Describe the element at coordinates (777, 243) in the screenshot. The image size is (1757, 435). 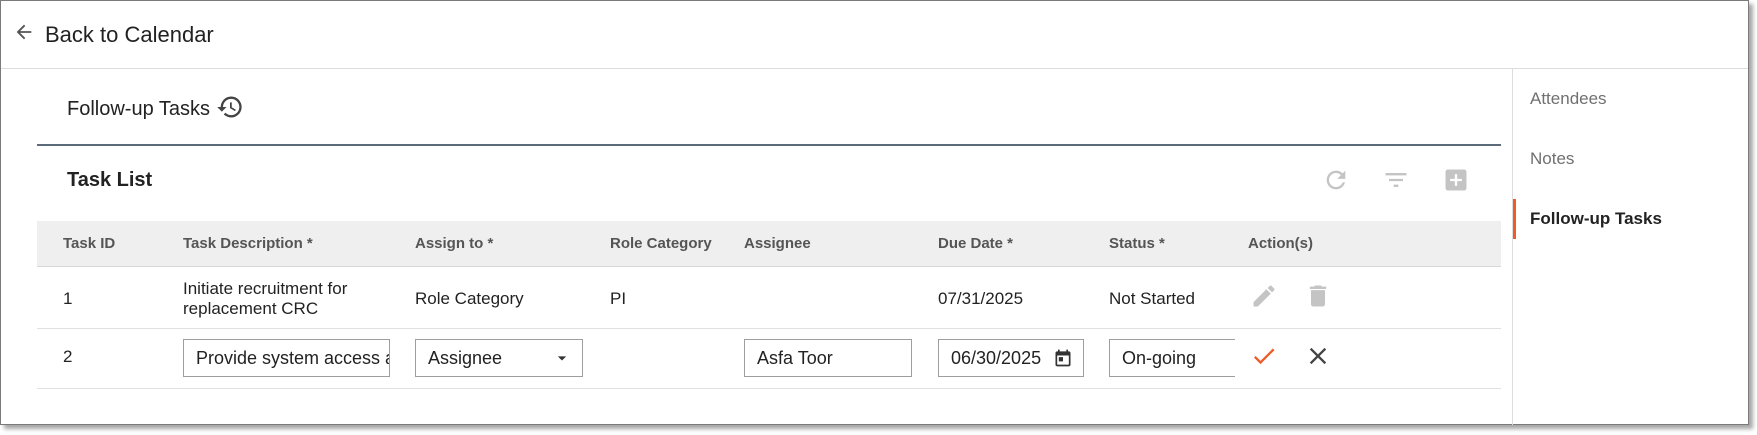
I see `column-header-assignee: Assignee` at that location.